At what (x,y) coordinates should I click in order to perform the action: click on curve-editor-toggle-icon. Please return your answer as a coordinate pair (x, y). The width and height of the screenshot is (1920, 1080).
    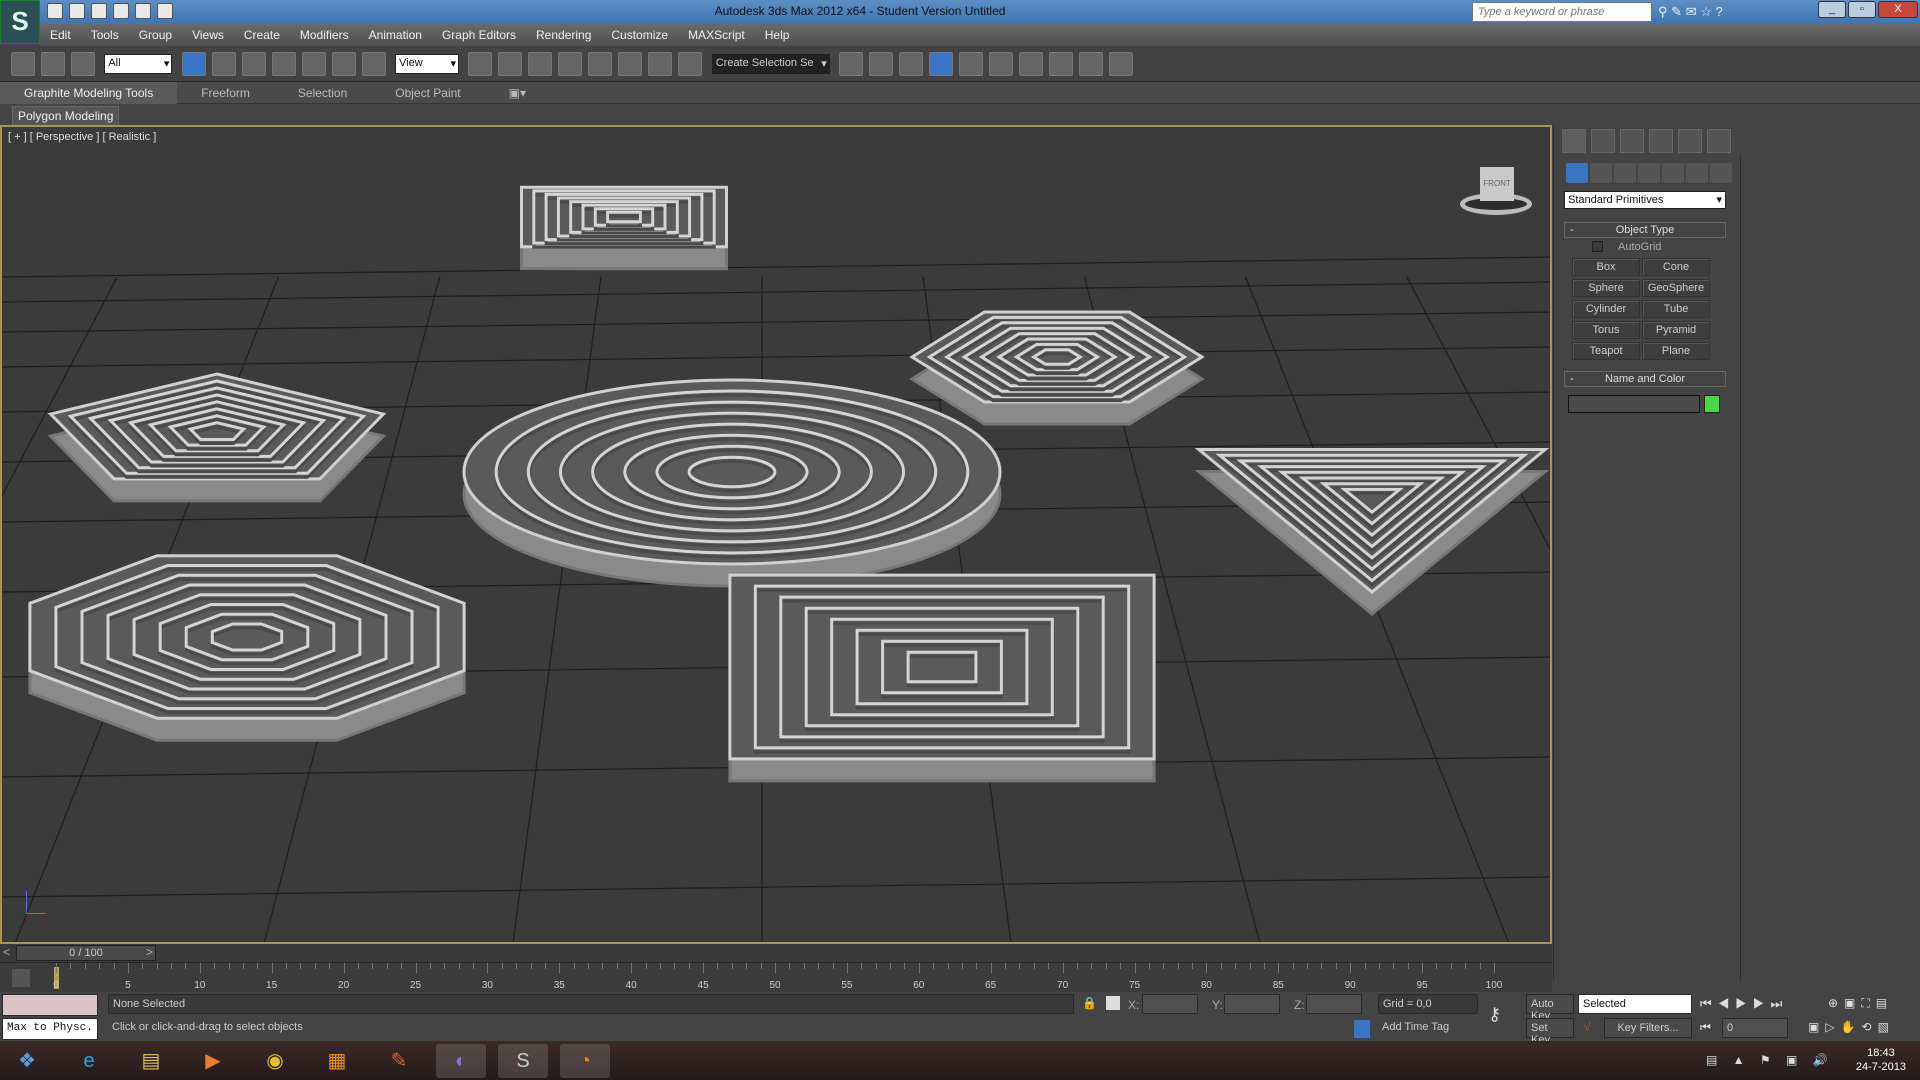
    Looking at the image, I should click on (21, 978).